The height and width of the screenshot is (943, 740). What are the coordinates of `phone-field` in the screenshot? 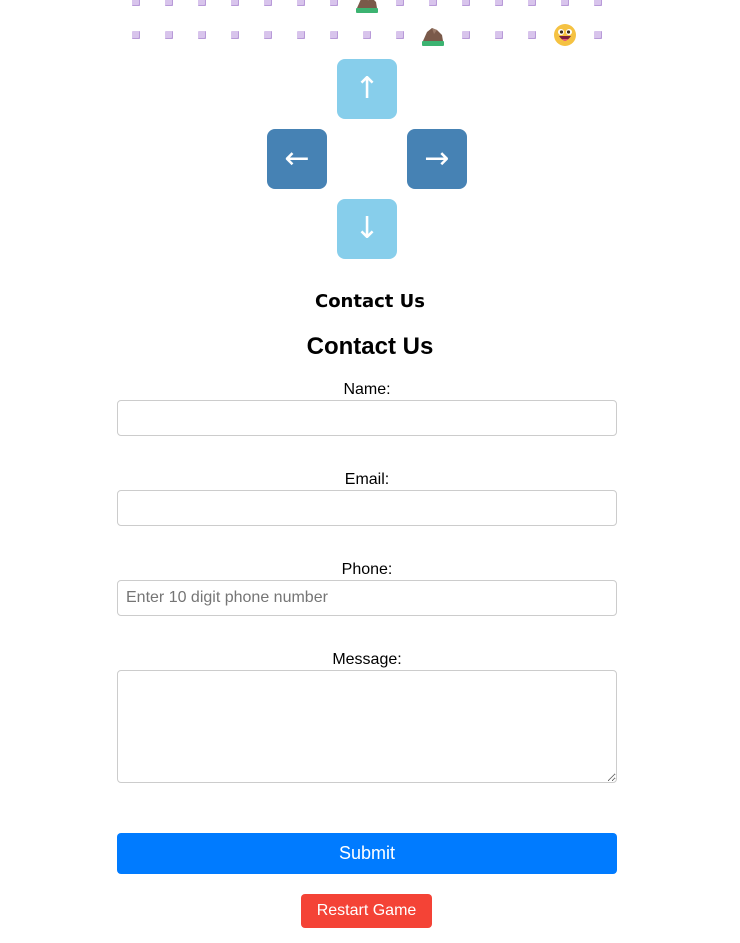 It's located at (367, 598).